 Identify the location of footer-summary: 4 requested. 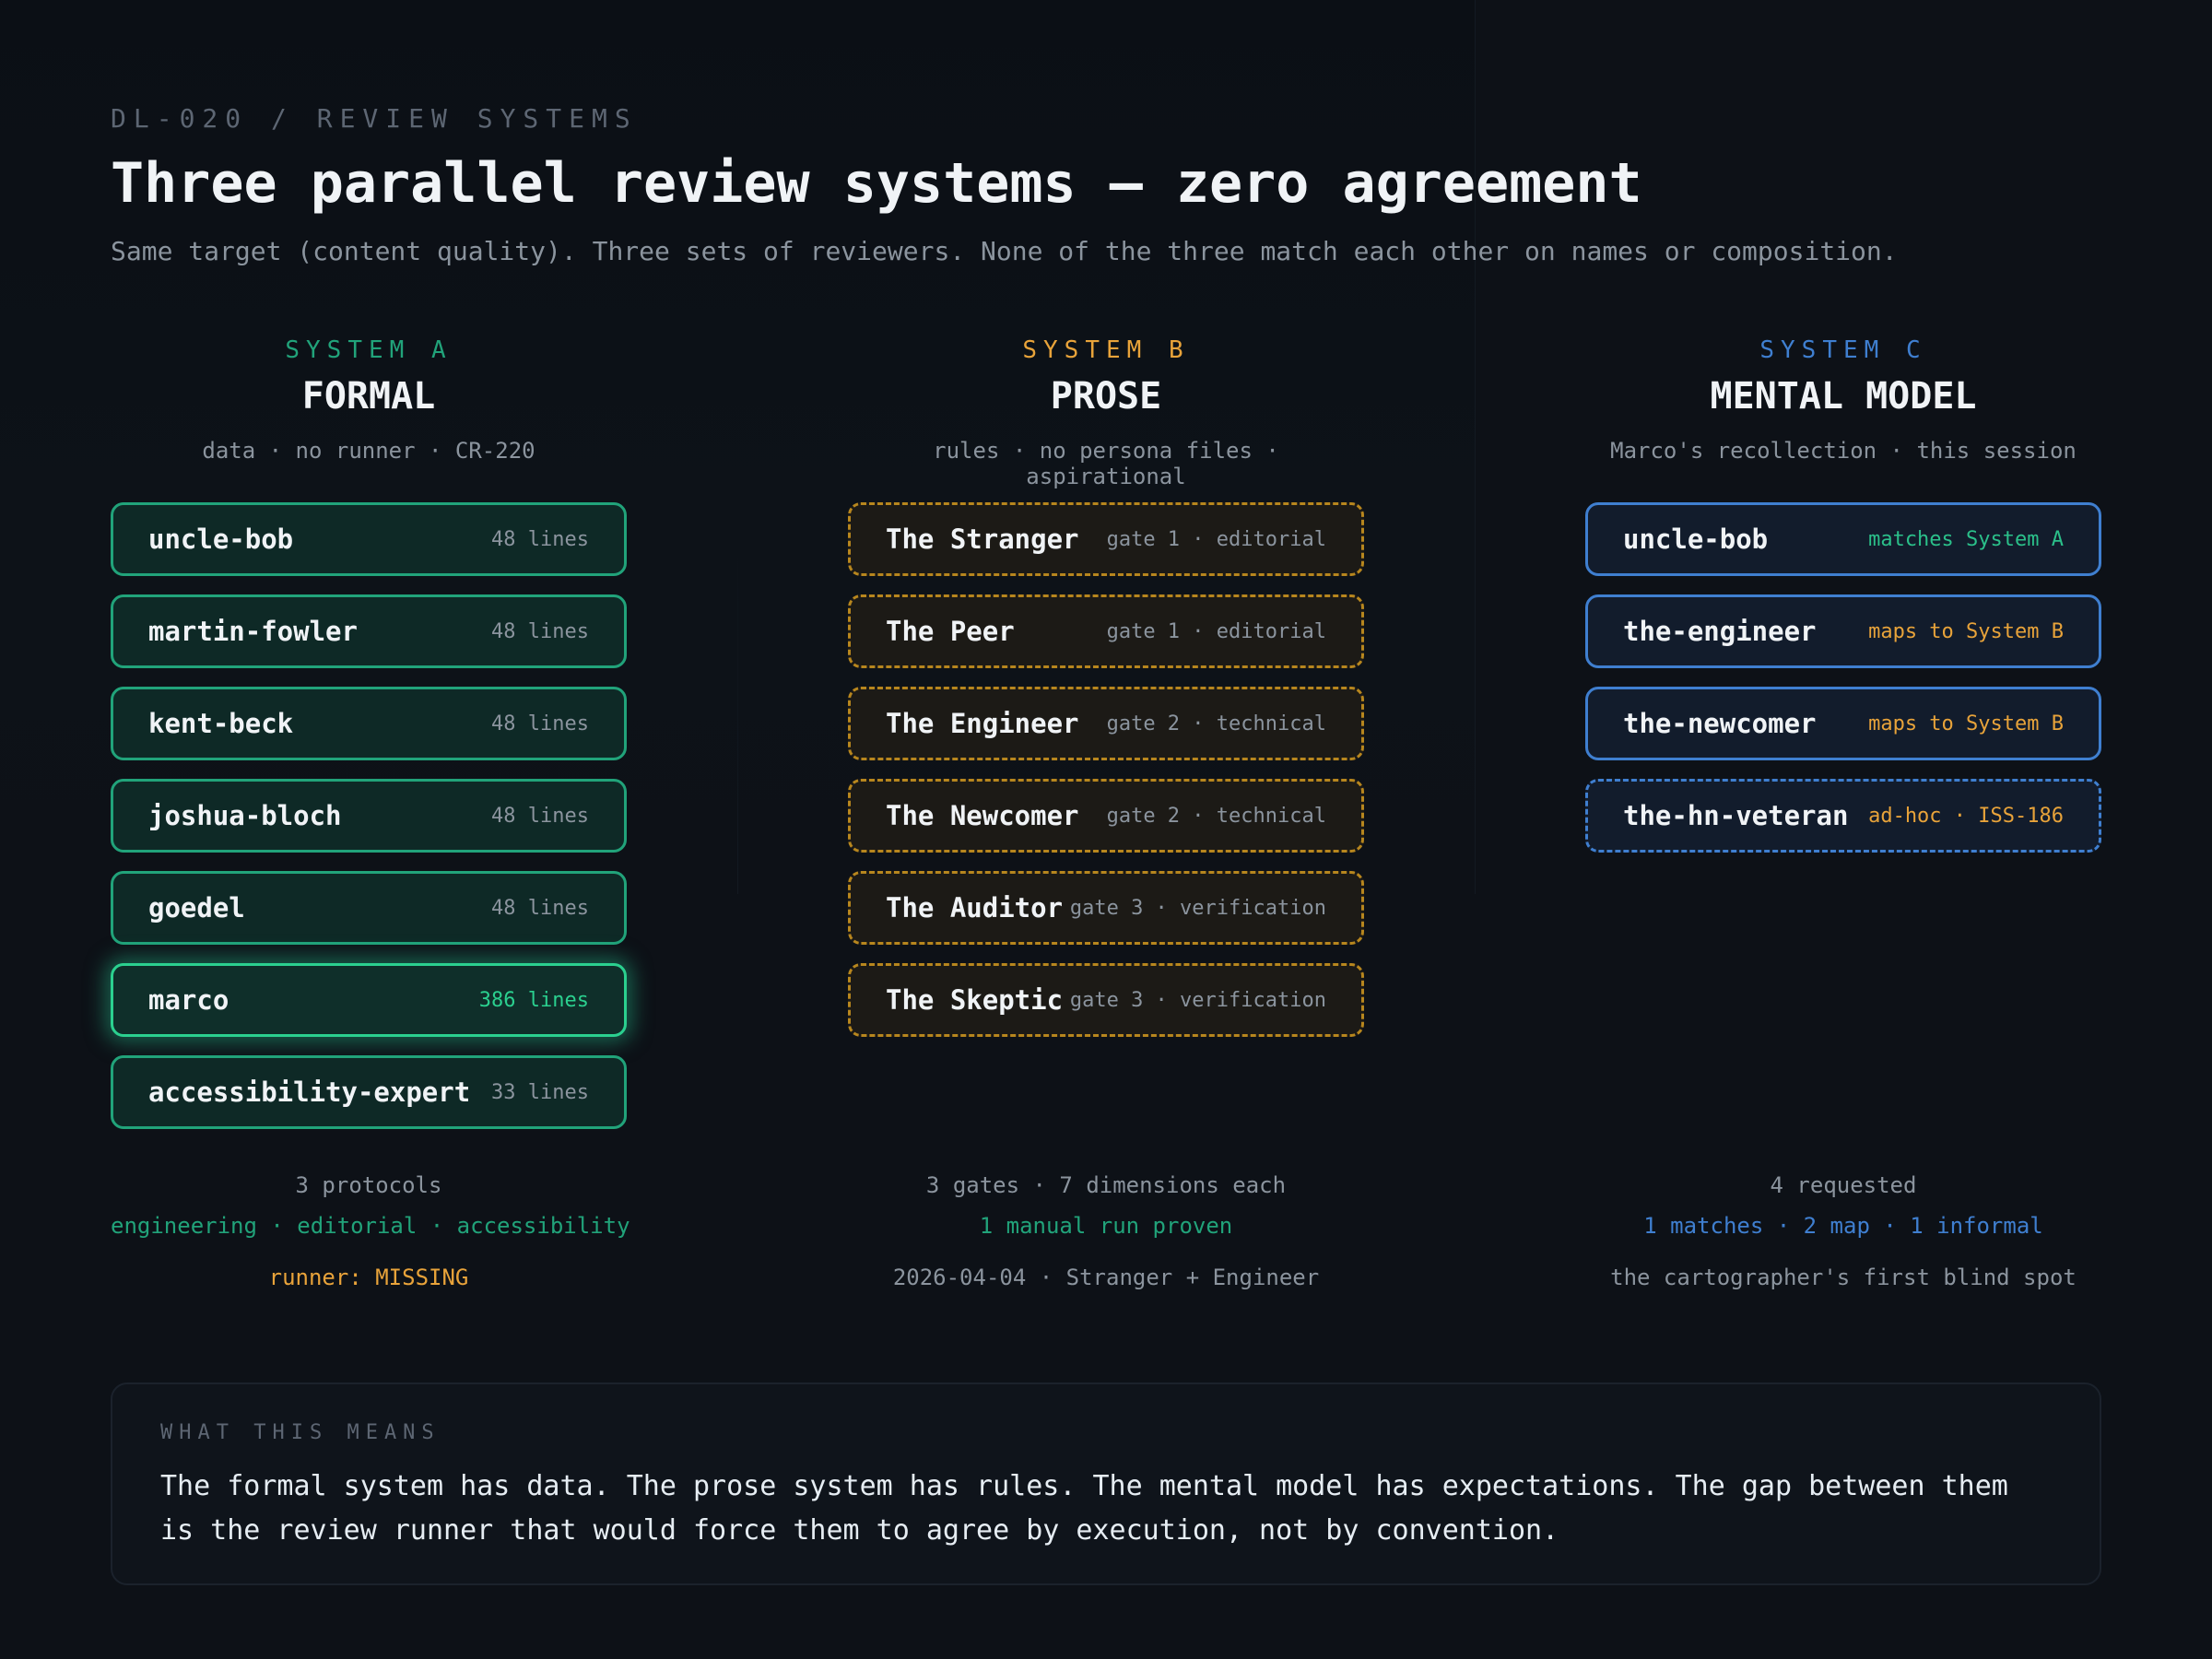
(1843, 1185).